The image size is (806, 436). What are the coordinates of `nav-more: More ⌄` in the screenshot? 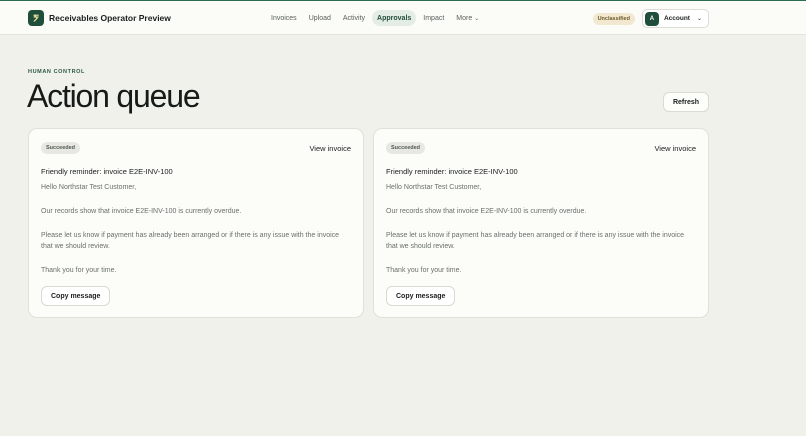 It's located at (467, 18).